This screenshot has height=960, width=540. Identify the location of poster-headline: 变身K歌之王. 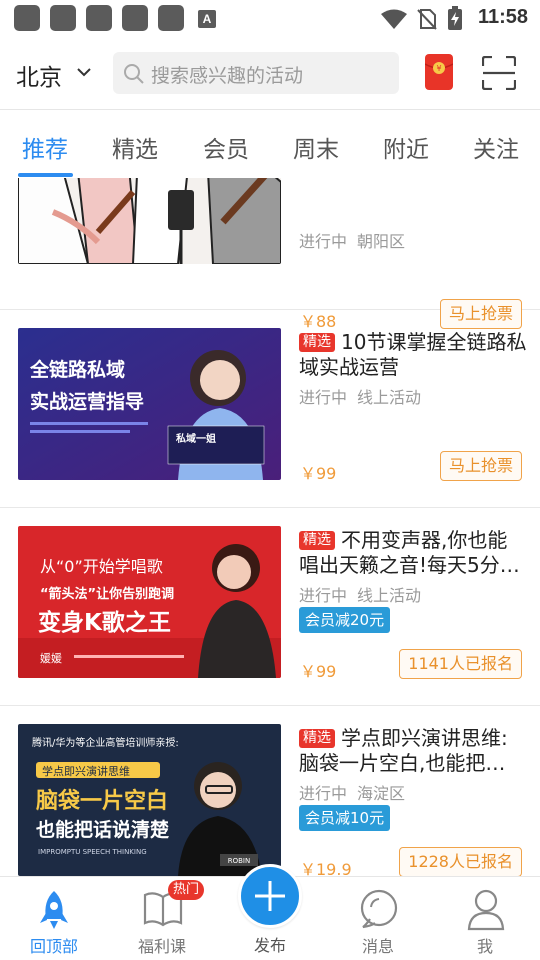
(104, 622).